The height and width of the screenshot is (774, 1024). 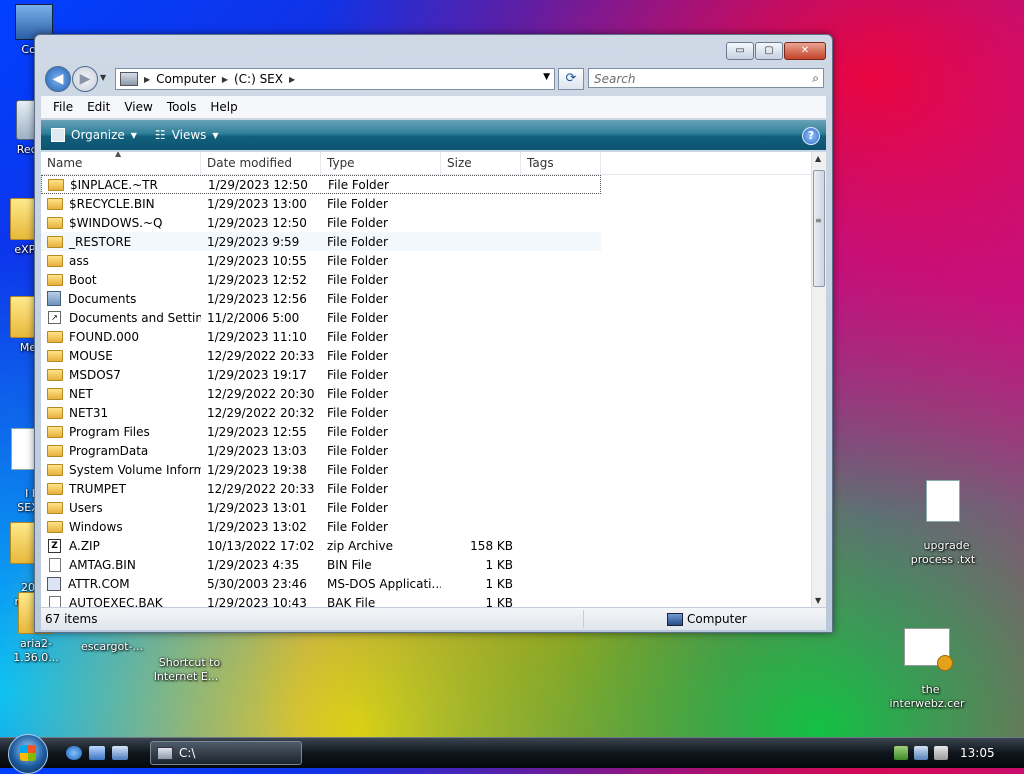 I want to click on column-name: Name ▲, so click(x=121, y=163).